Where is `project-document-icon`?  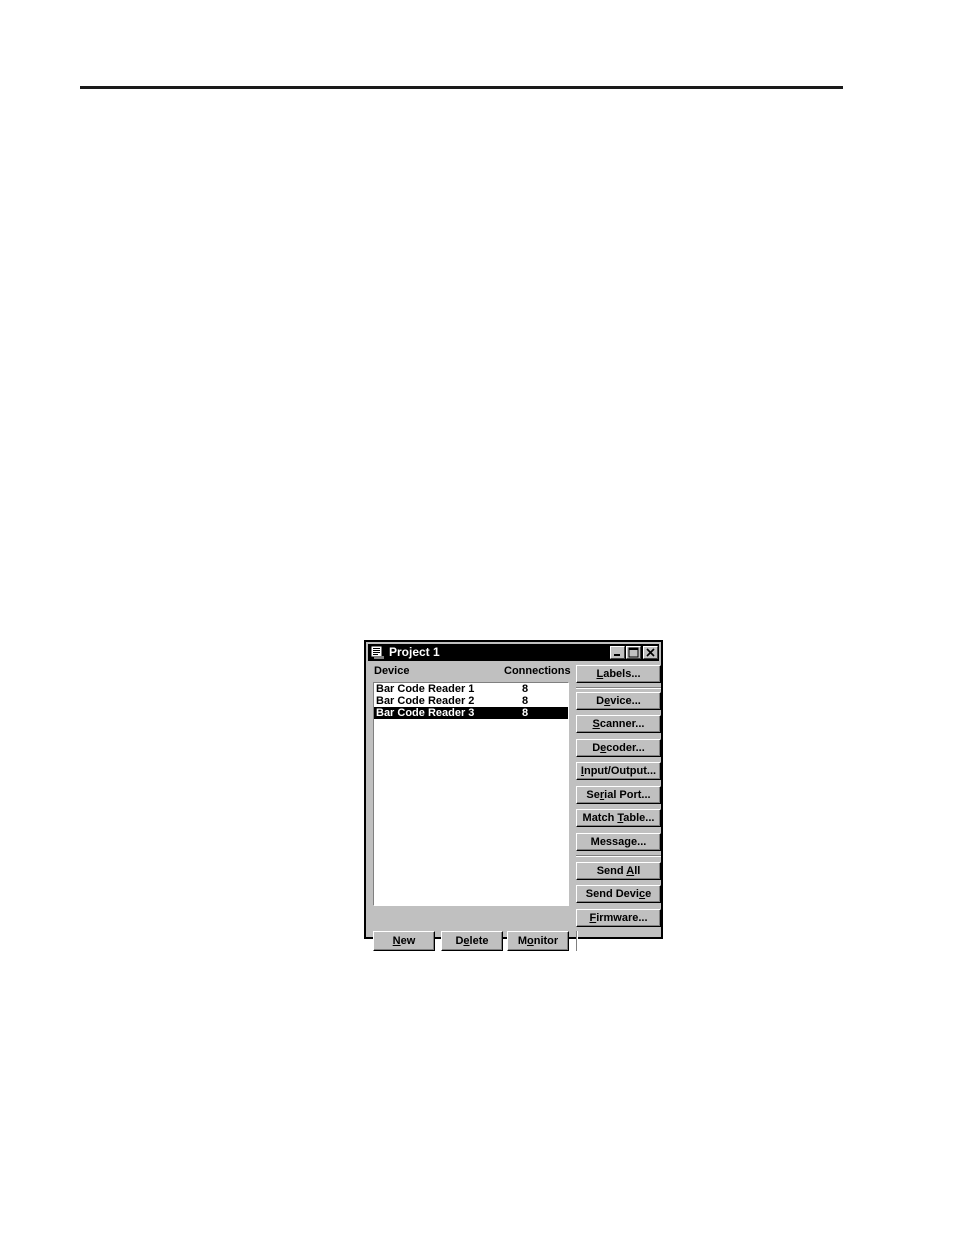 project-document-icon is located at coordinates (378, 652).